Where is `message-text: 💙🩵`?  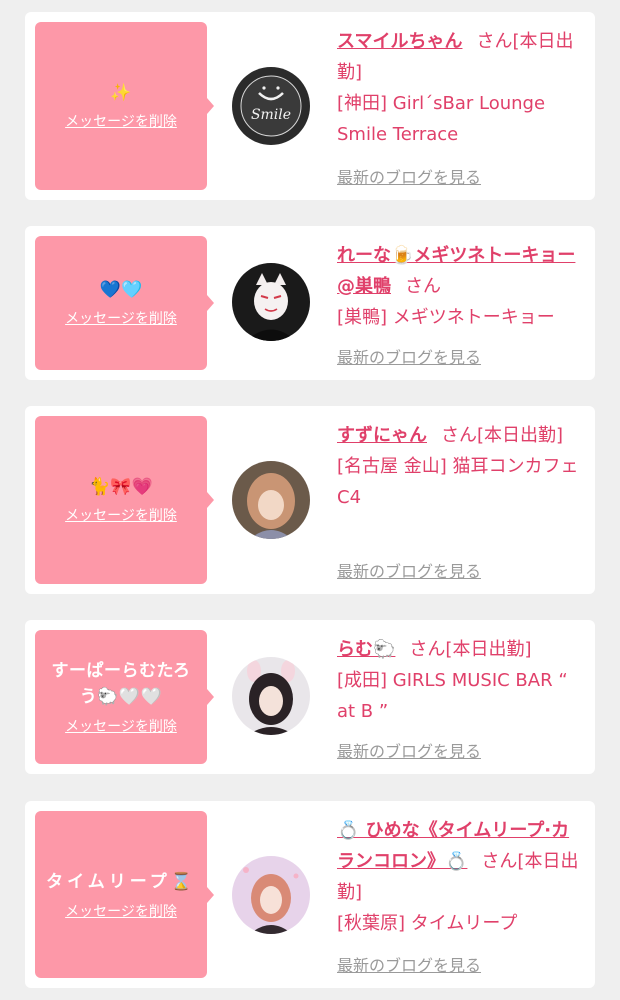
message-text: 💙🩵 is located at coordinates (121, 290).